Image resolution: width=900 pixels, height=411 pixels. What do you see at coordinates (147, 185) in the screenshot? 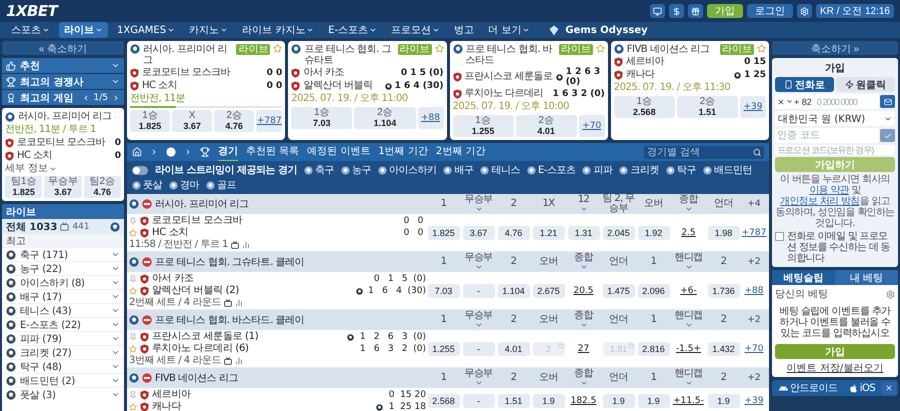
I see `sport-filter: 풋살` at bounding box center [147, 185].